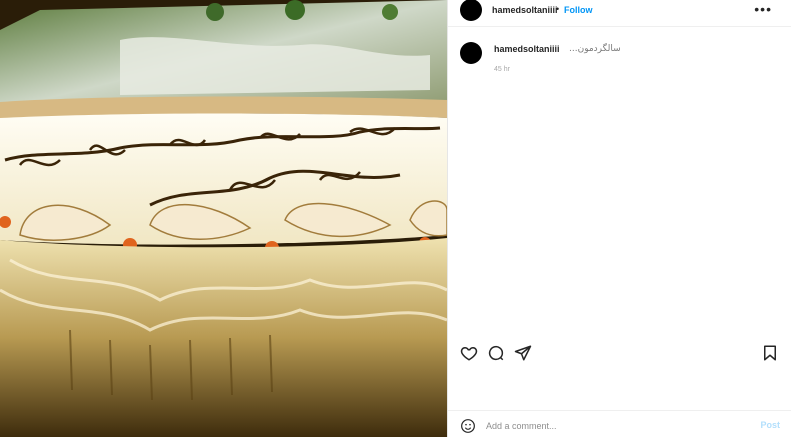 The height and width of the screenshot is (437, 791). I want to click on header-username: hamedsoltaniiii, so click(525, 10).